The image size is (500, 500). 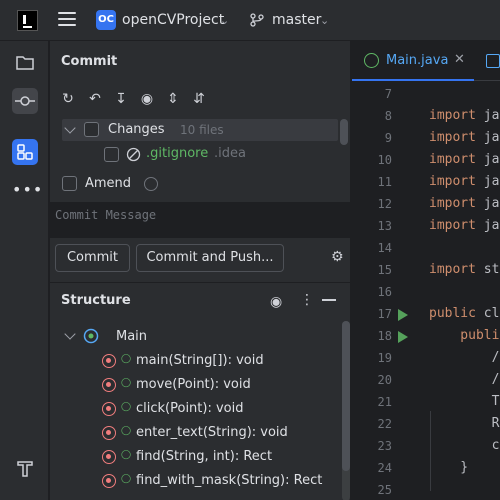 What do you see at coordinates (464, 445) in the screenshot?
I see `code-line: c` at bounding box center [464, 445].